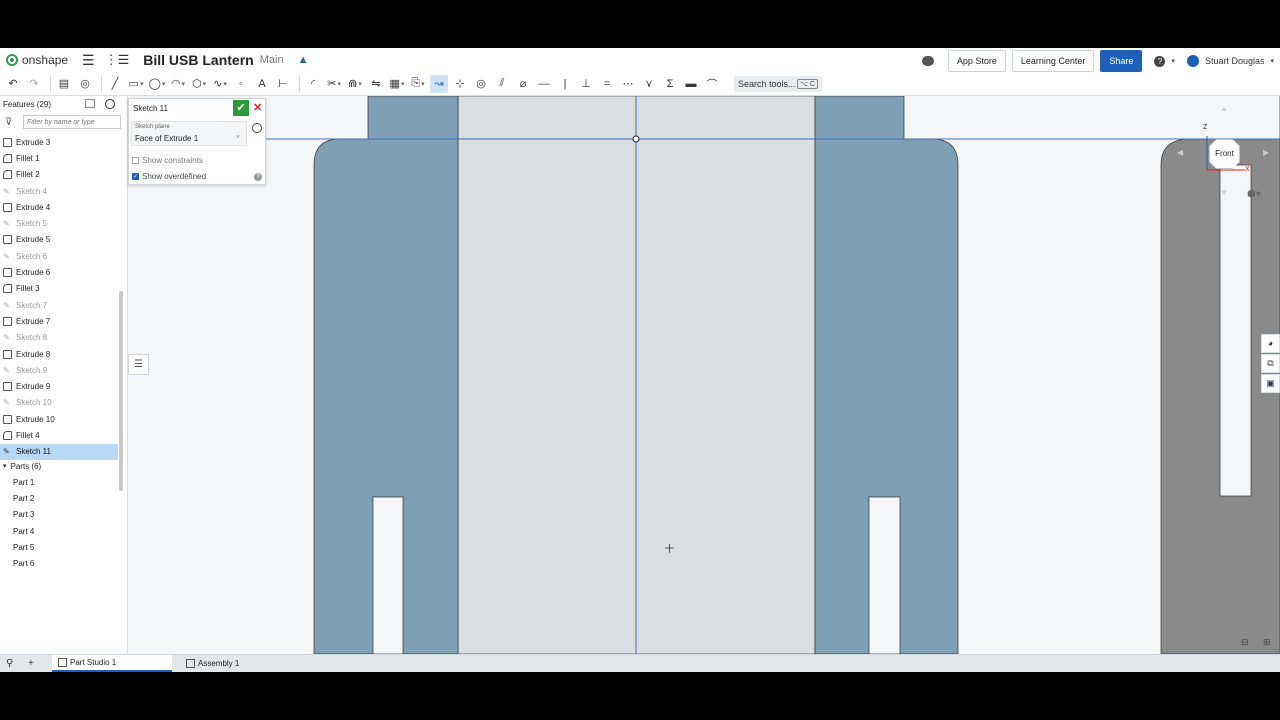  I want to click on vertical-icon: |, so click(565, 84).